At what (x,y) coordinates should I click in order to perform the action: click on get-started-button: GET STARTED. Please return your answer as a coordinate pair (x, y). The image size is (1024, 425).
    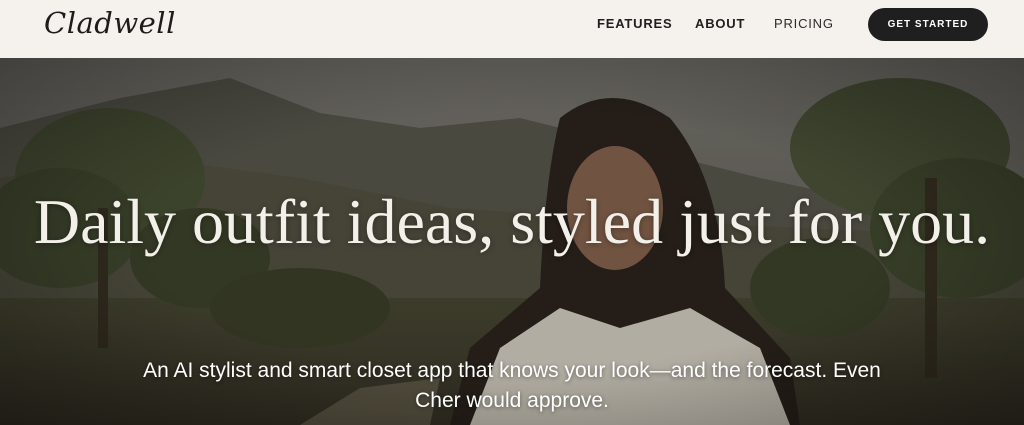
    Looking at the image, I should click on (928, 24).